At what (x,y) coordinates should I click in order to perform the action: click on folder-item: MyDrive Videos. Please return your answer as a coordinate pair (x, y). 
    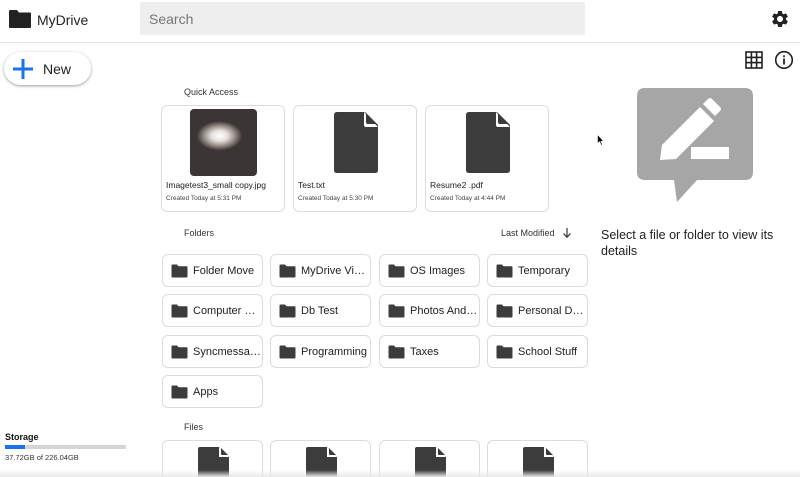
    Looking at the image, I should click on (320, 270).